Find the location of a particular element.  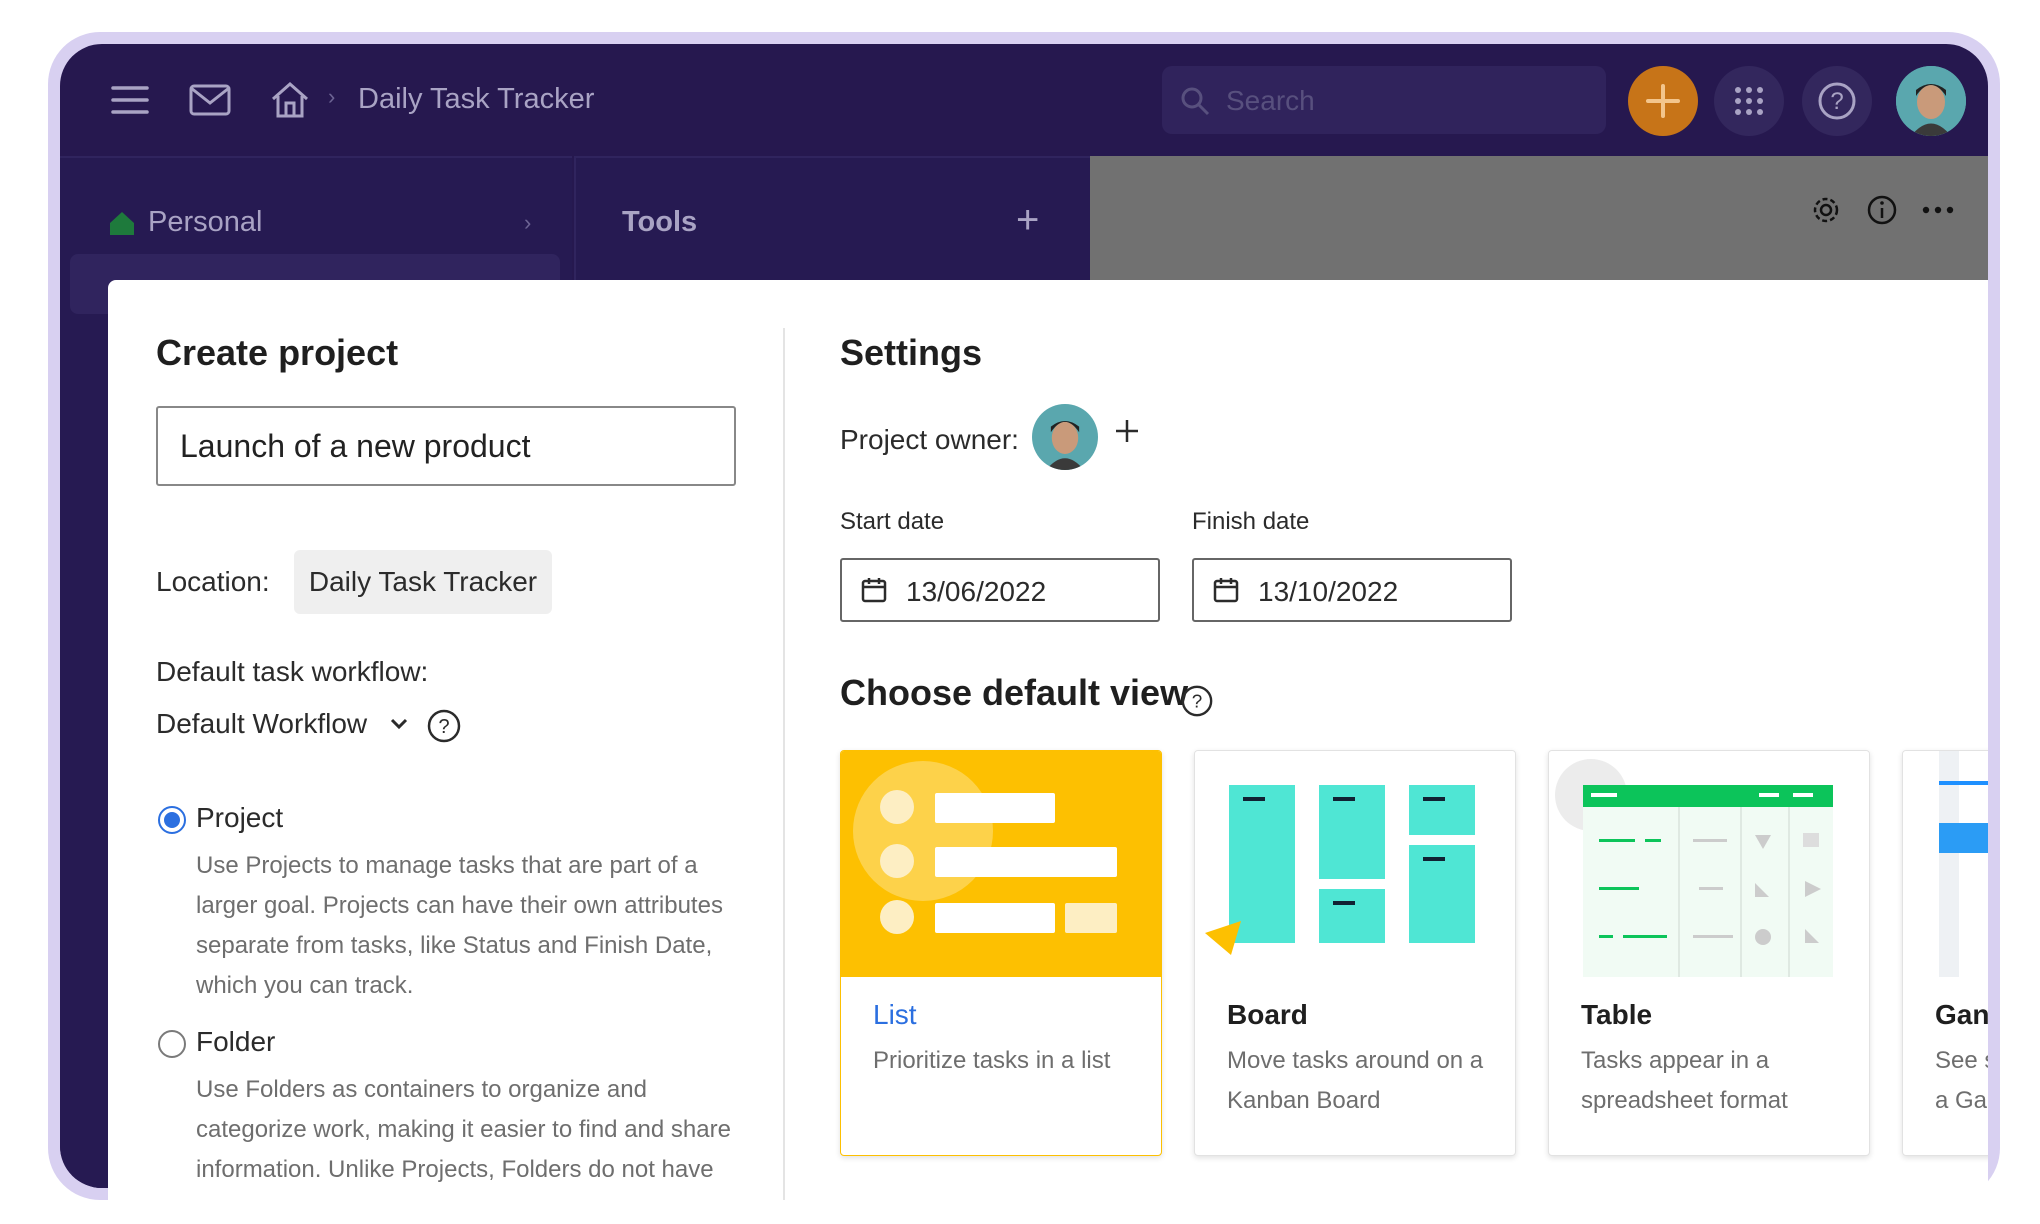

list-thumbnail is located at coordinates (1001, 864).